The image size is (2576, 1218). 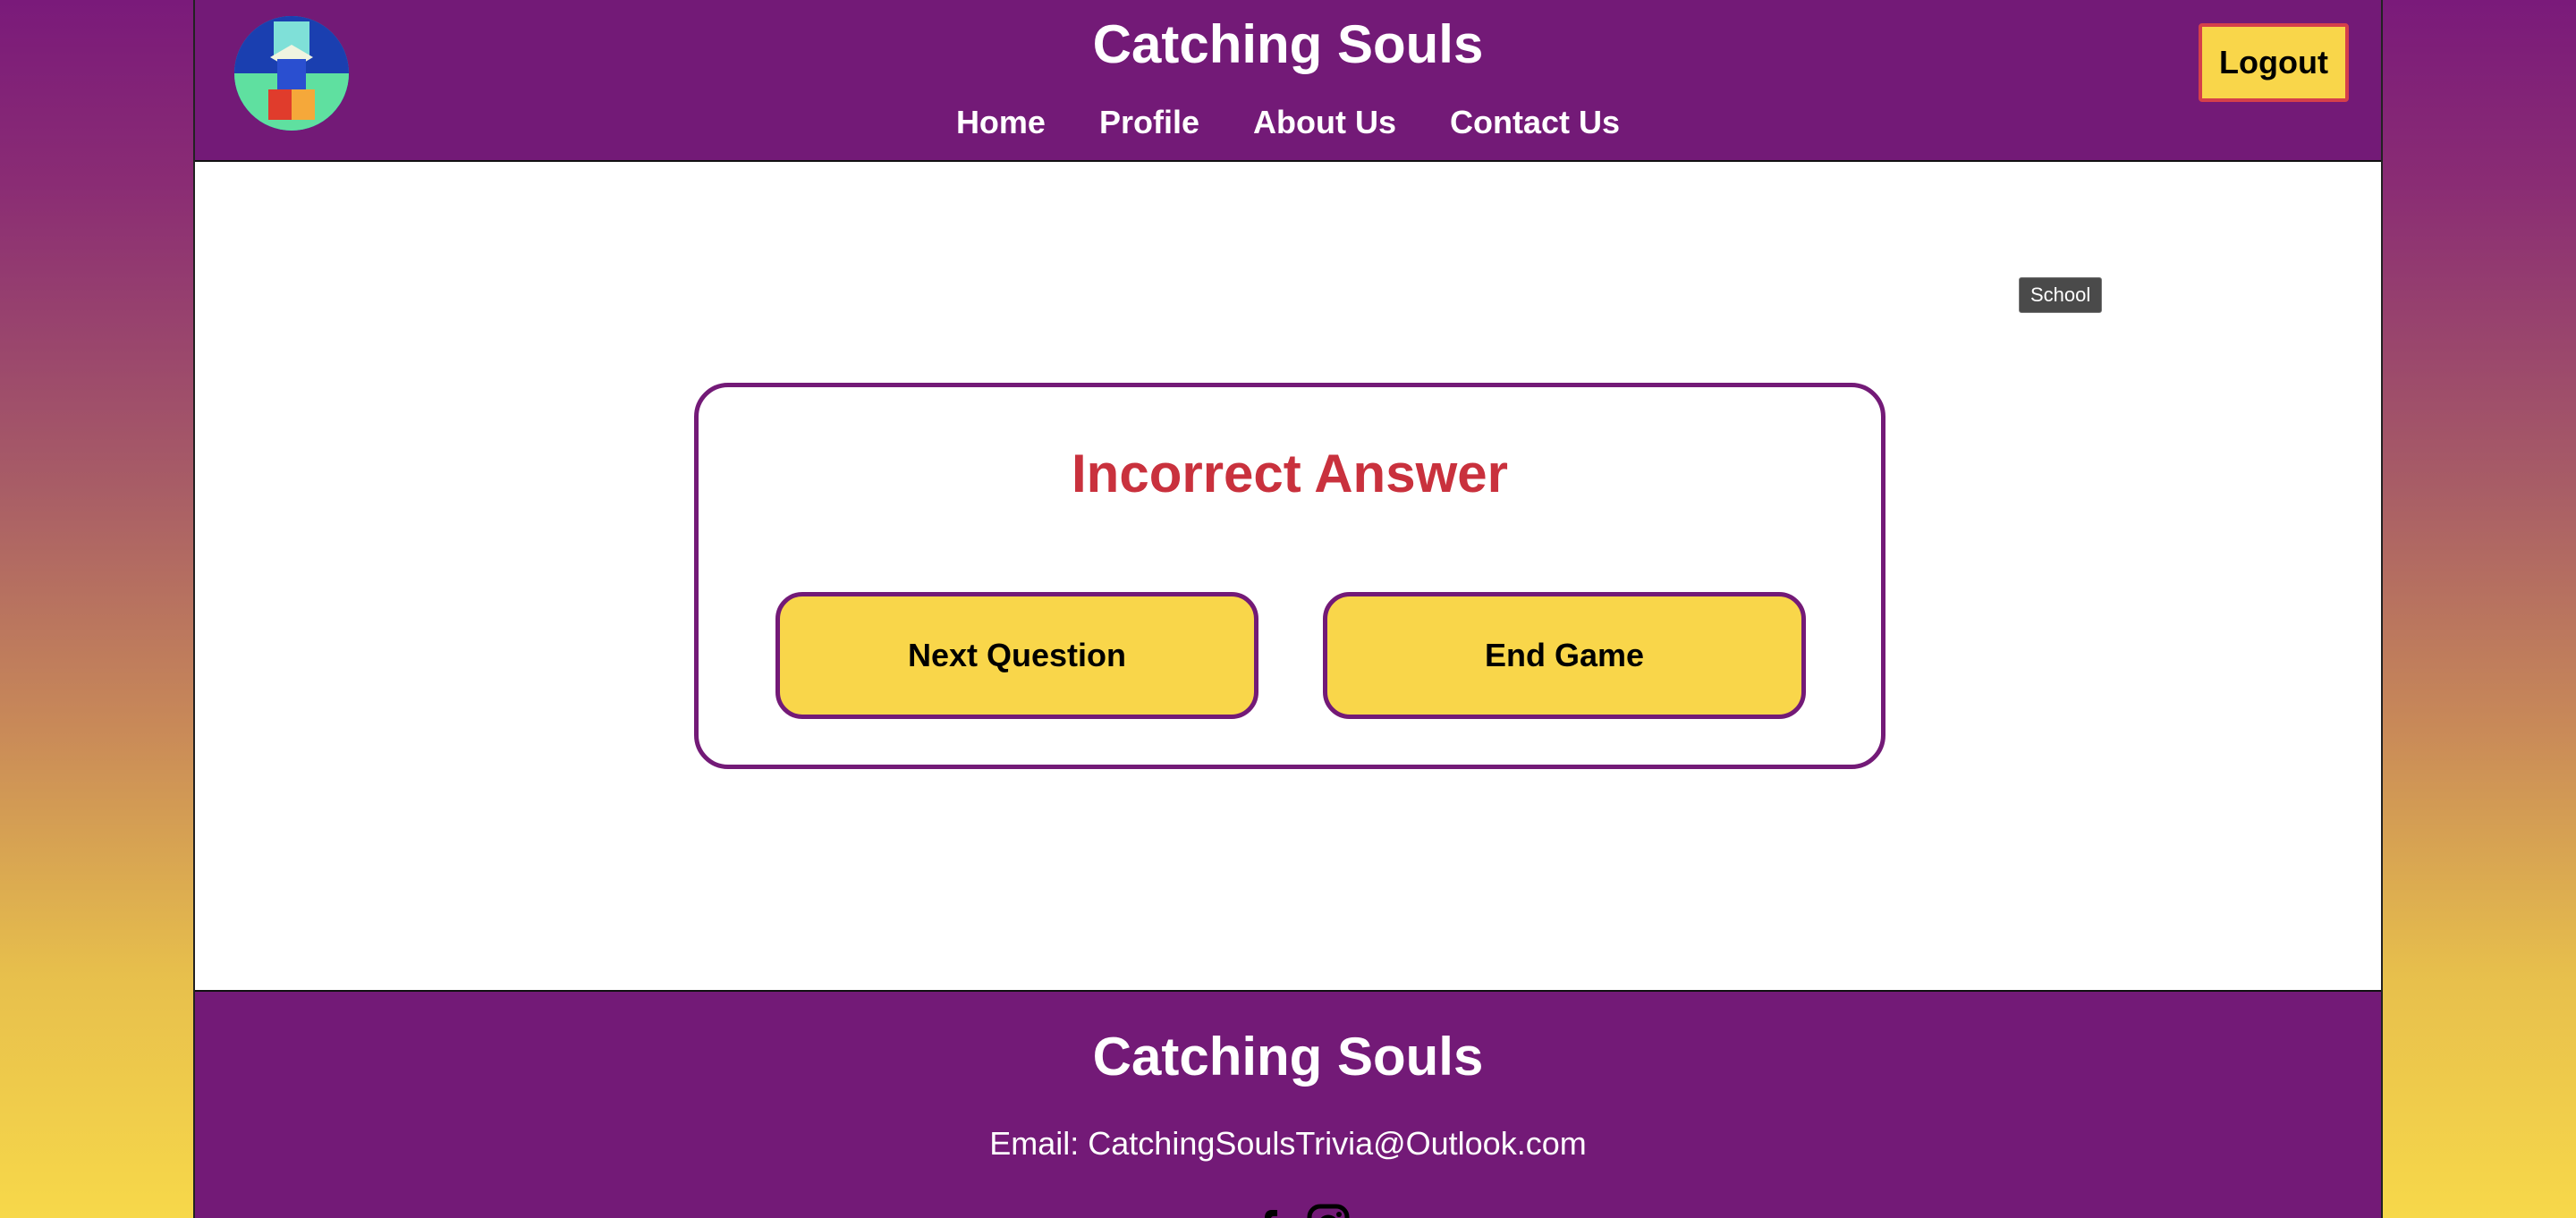 I want to click on result-card: Incorrect Answer Next Question End Game, so click(x=1289, y=576).